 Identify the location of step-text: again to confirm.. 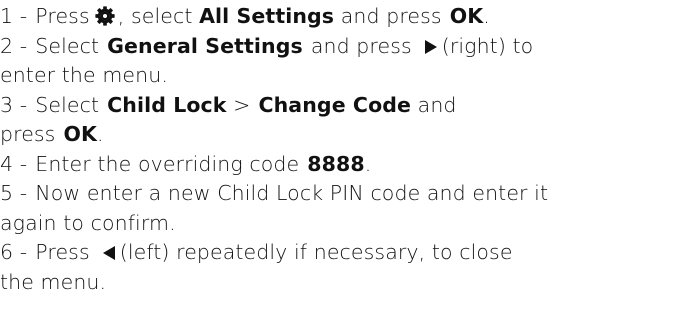
(88, 222).